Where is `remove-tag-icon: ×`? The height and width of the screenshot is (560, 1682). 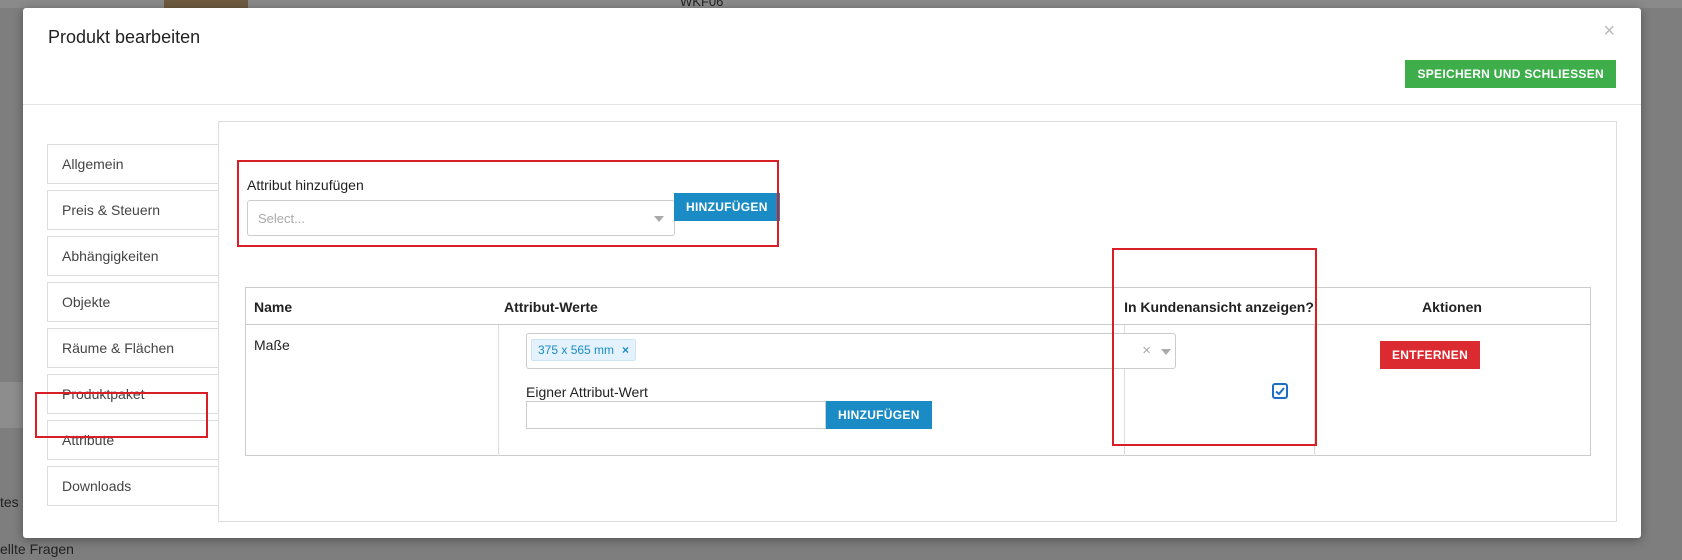 remove-tag-icon: × is located at coordinates (625, 350).